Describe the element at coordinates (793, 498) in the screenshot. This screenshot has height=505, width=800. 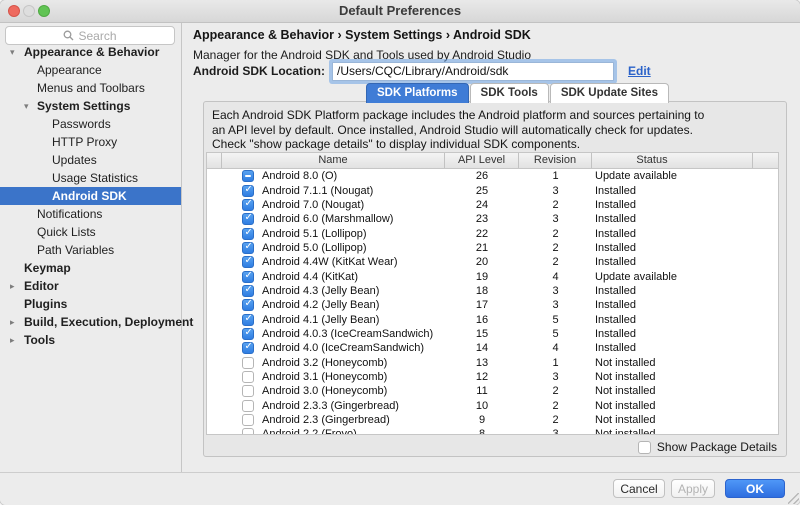
I see `resize-grip-icon` at that location.